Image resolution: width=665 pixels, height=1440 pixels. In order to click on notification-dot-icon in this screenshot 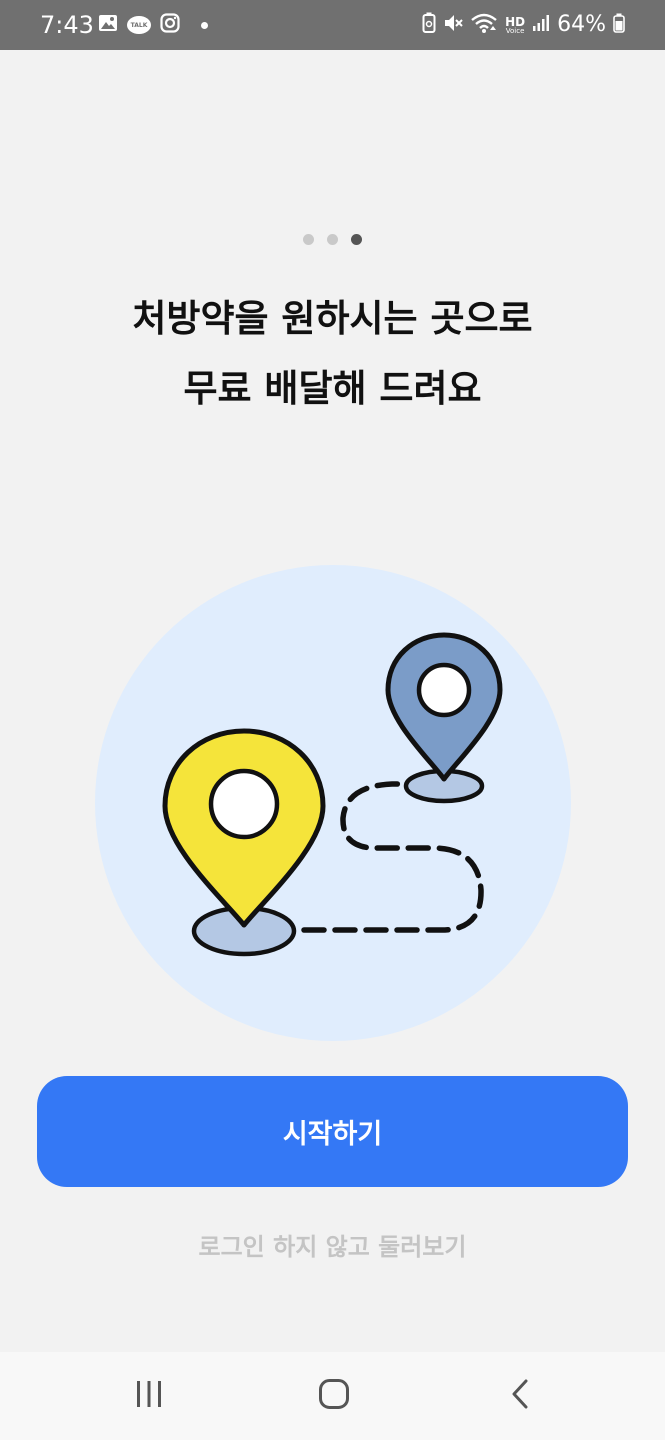, I will do `click(204, 25)`.